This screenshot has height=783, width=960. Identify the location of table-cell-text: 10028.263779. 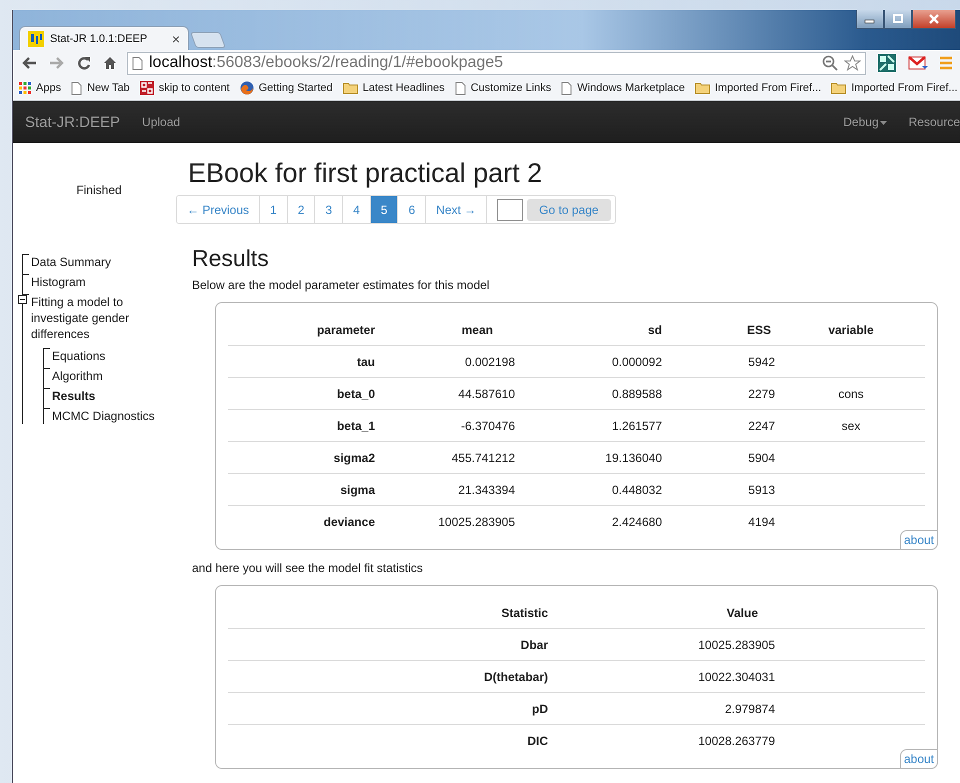
(736, 741).